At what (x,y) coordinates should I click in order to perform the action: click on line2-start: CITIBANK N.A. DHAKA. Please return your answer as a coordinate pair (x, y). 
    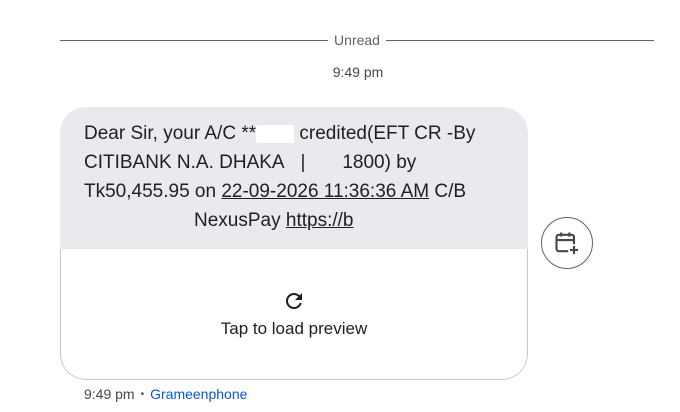
    Looking at the image, I should click on (184, 162).